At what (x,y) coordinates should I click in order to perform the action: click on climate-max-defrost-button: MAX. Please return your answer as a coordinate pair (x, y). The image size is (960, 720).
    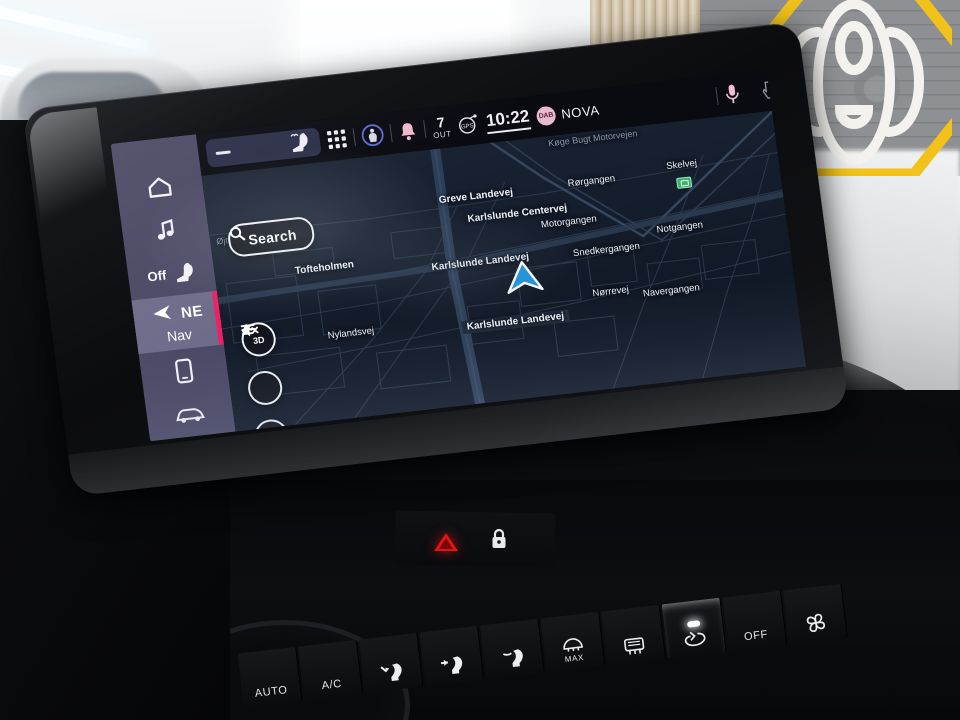
    Looking at the image, I should click on (573, 642).